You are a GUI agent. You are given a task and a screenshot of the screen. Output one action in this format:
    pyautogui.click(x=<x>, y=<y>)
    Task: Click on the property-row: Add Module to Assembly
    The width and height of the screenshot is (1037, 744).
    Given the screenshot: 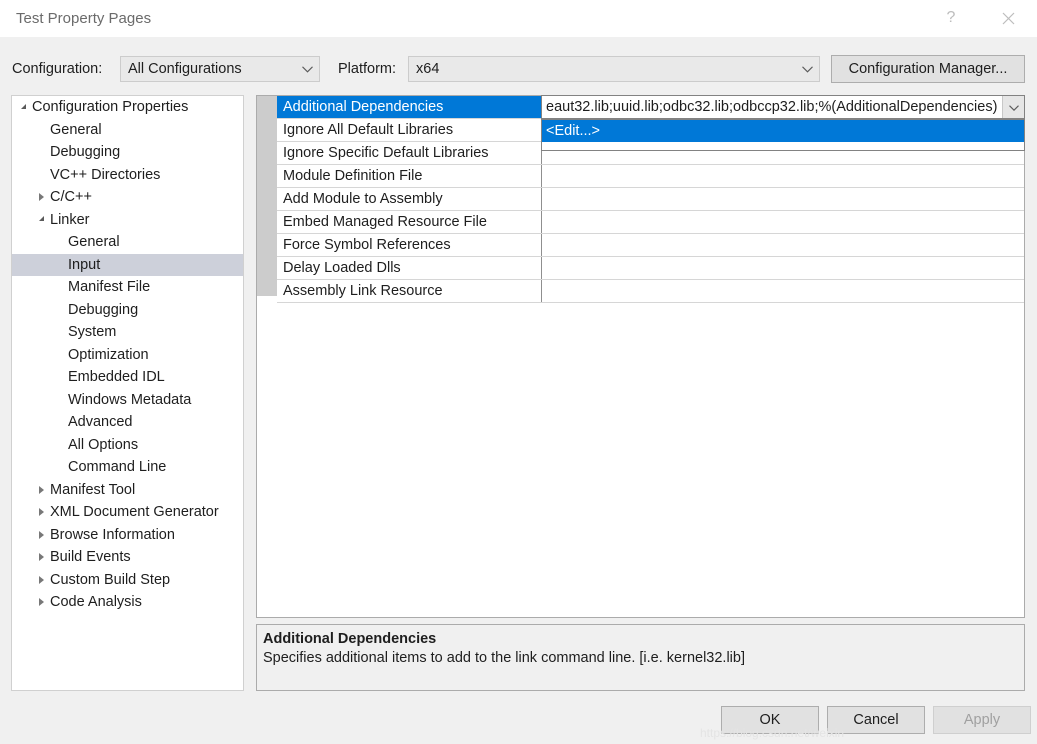 What is the action you would take?
    pyautogui.click(x=650, y=199)
    